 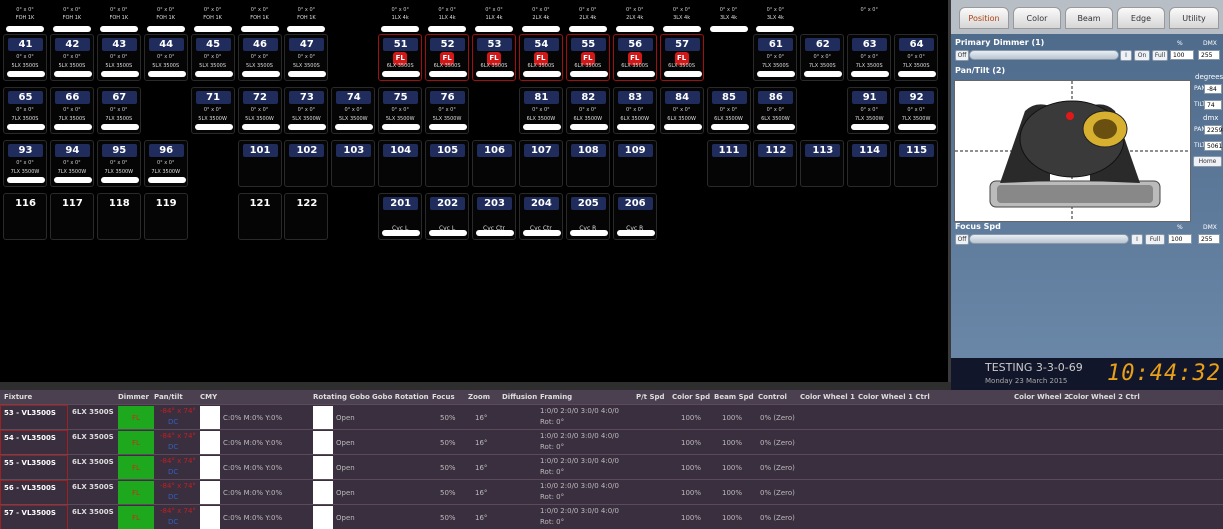 What do you see at coordinates (475, 386) in the screenshot?
I see `horizontal-splitter` at bounding box center [475, 386].